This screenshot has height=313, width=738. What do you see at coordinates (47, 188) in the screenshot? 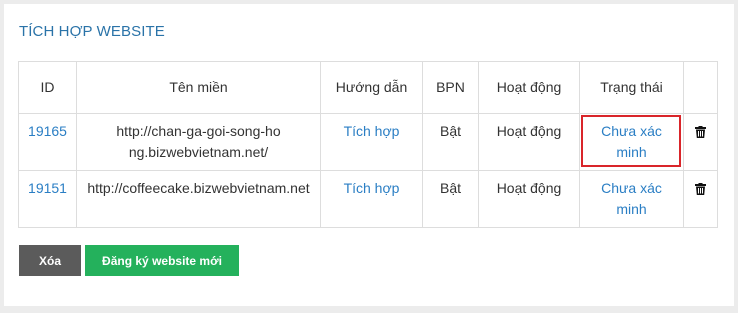
I see `website-id-link: 19151` at bounding box center [47, 188].